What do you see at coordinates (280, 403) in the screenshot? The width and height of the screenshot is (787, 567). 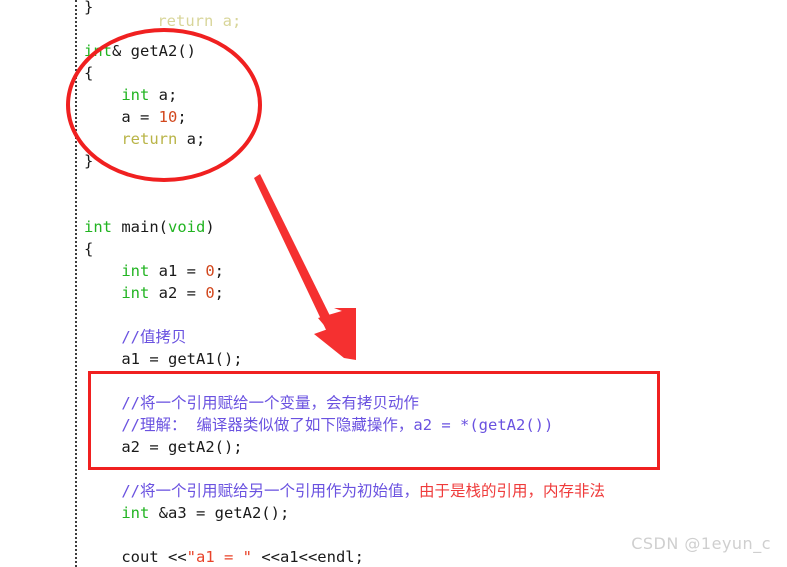 I see `code-token: 将一个引用赋给一个变量，会有拷贝动作` at bounding box center [280, 403].